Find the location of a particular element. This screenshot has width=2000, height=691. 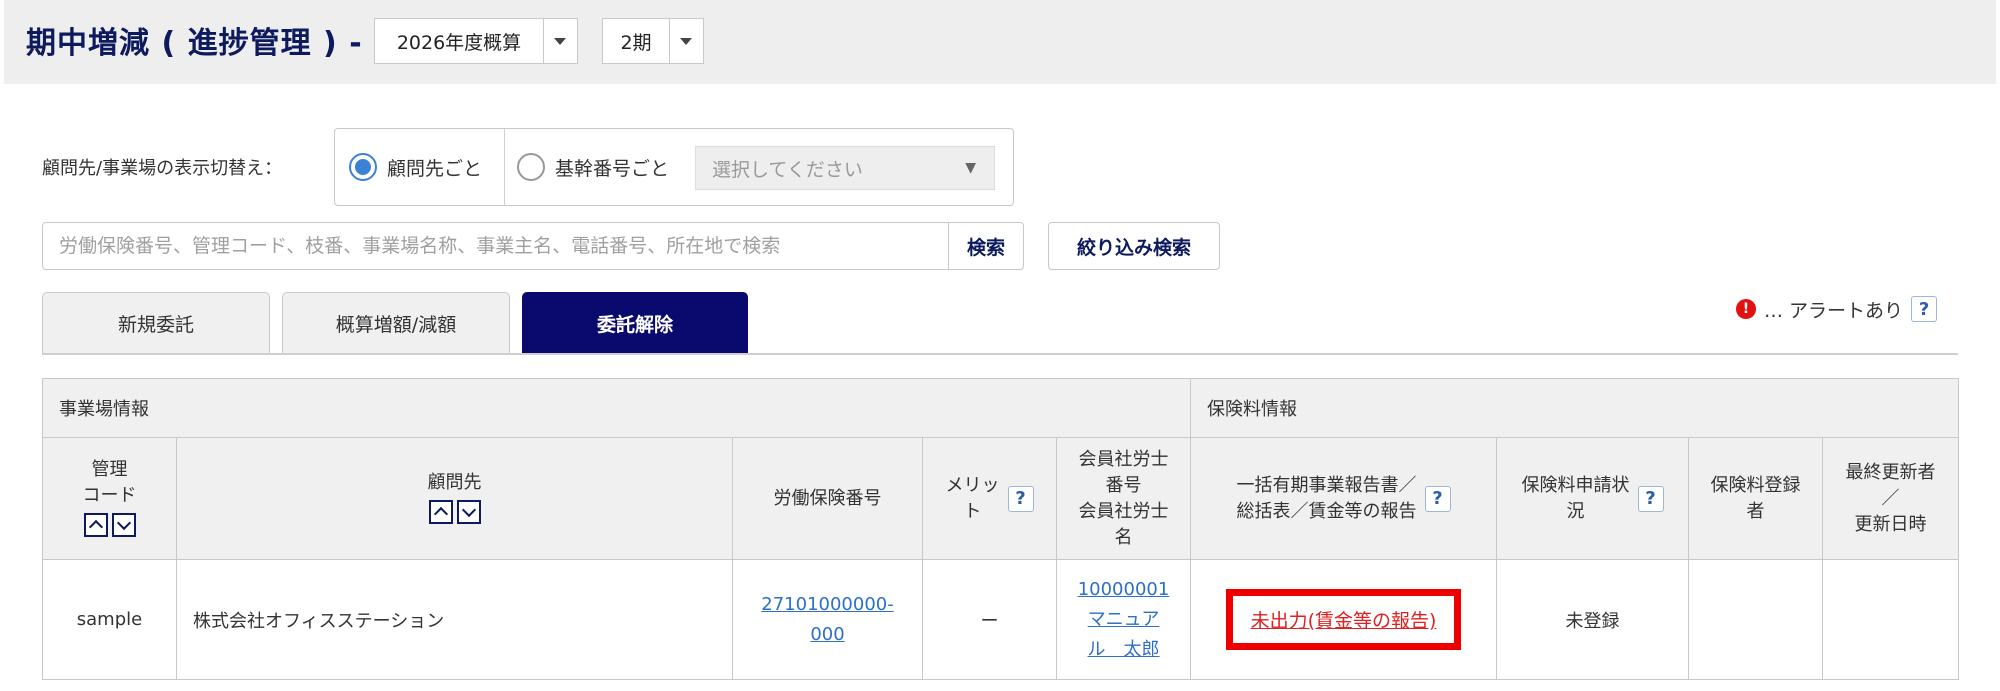

cell-mgmt-code: sample is located at coordinates (109, 619).